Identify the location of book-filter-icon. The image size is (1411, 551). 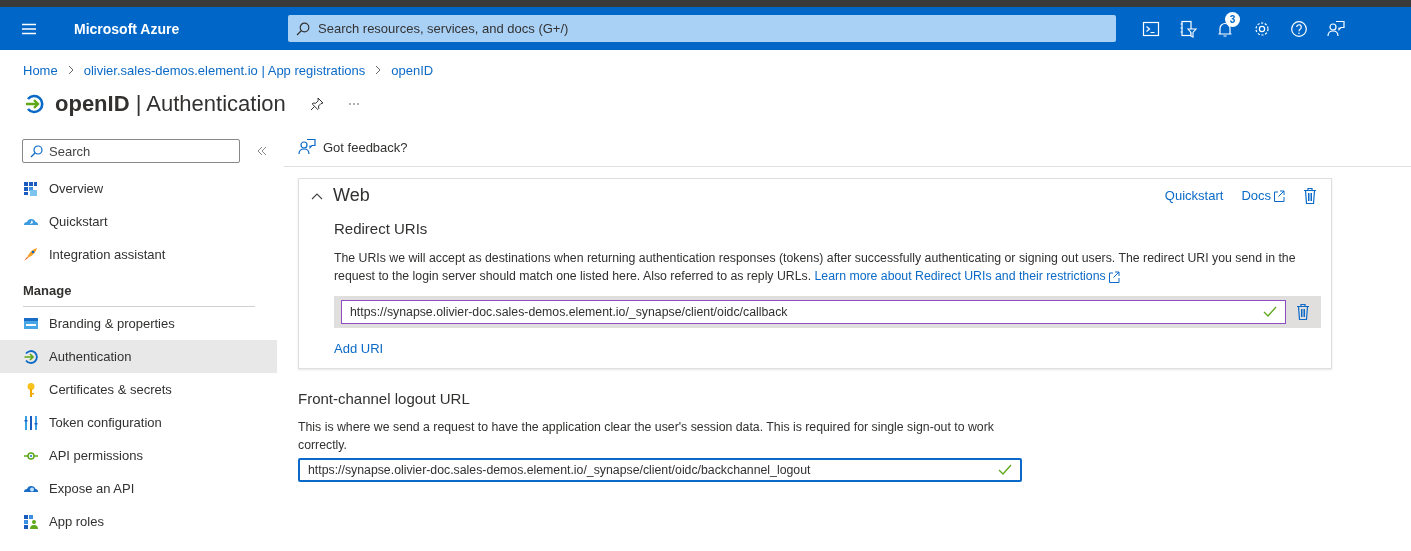
(1188, 28).